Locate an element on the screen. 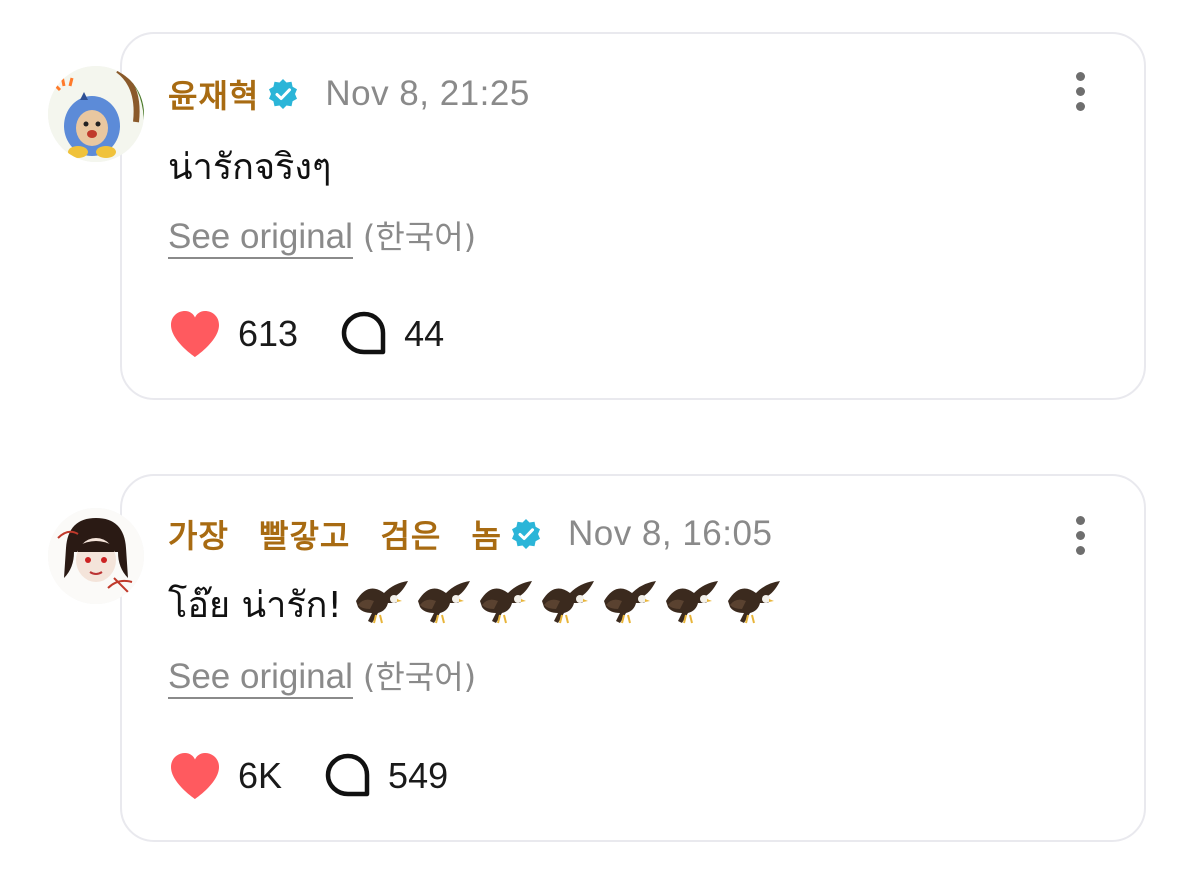  emoji-row is located at coordinates (571, 604).